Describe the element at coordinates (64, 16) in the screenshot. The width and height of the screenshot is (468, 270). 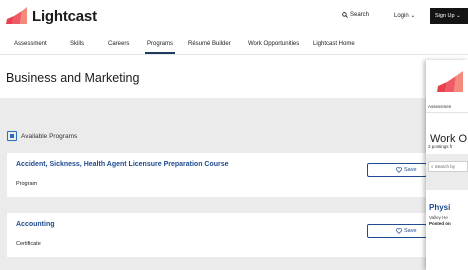
I see `brand-name: Lightcast` at that location.